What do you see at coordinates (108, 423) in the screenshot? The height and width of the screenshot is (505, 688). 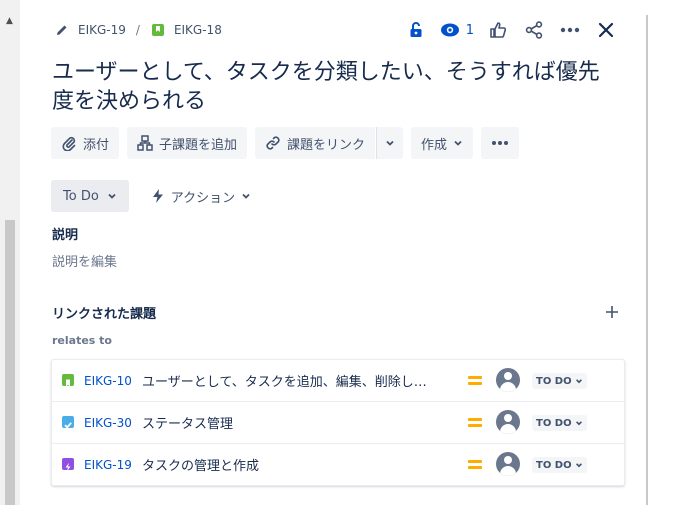 I see `linked-issue-key: EIKG-30` at bounding box center [108, 423].